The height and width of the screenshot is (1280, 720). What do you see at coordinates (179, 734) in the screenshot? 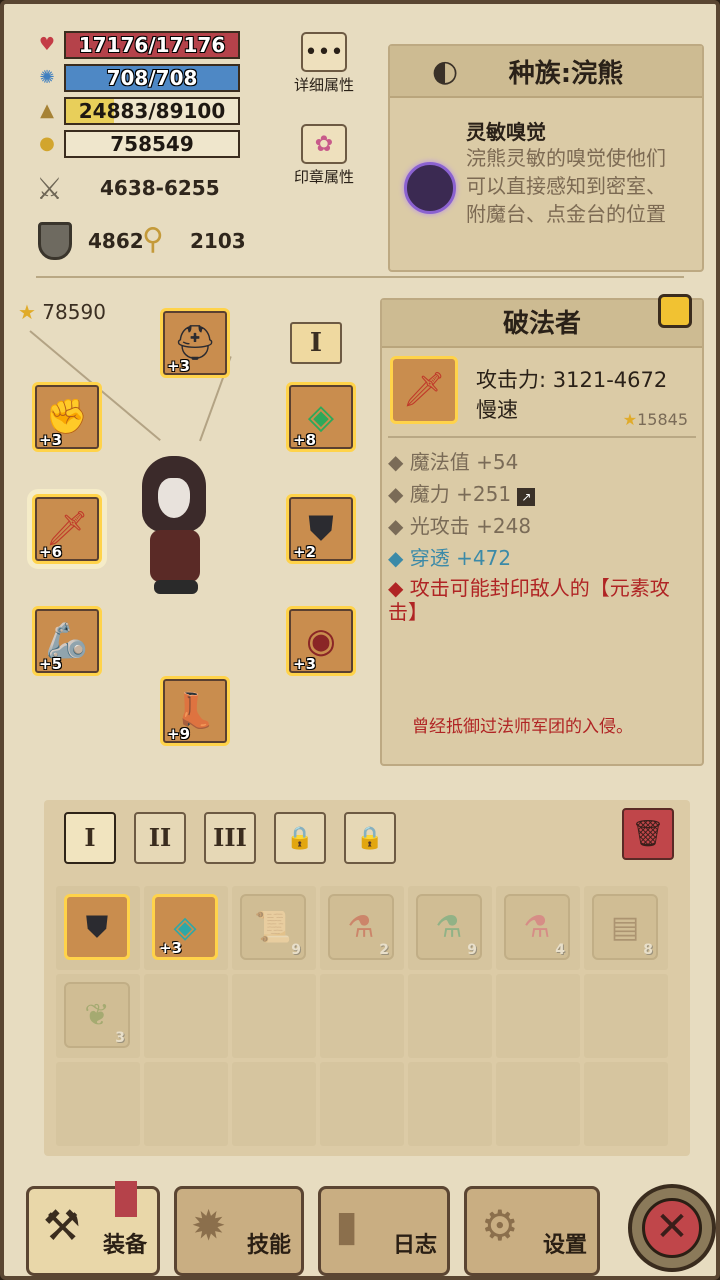
I see `slot-level: +9` at bounding box center [179, 734].